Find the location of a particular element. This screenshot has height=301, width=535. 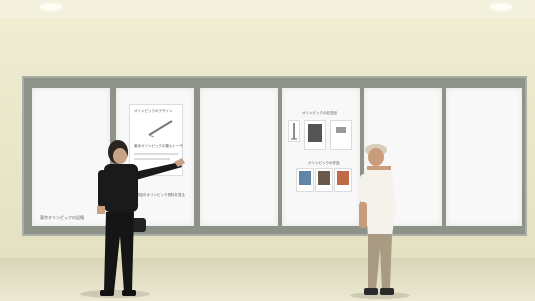

tower-image is located at coordinates (294, 131).